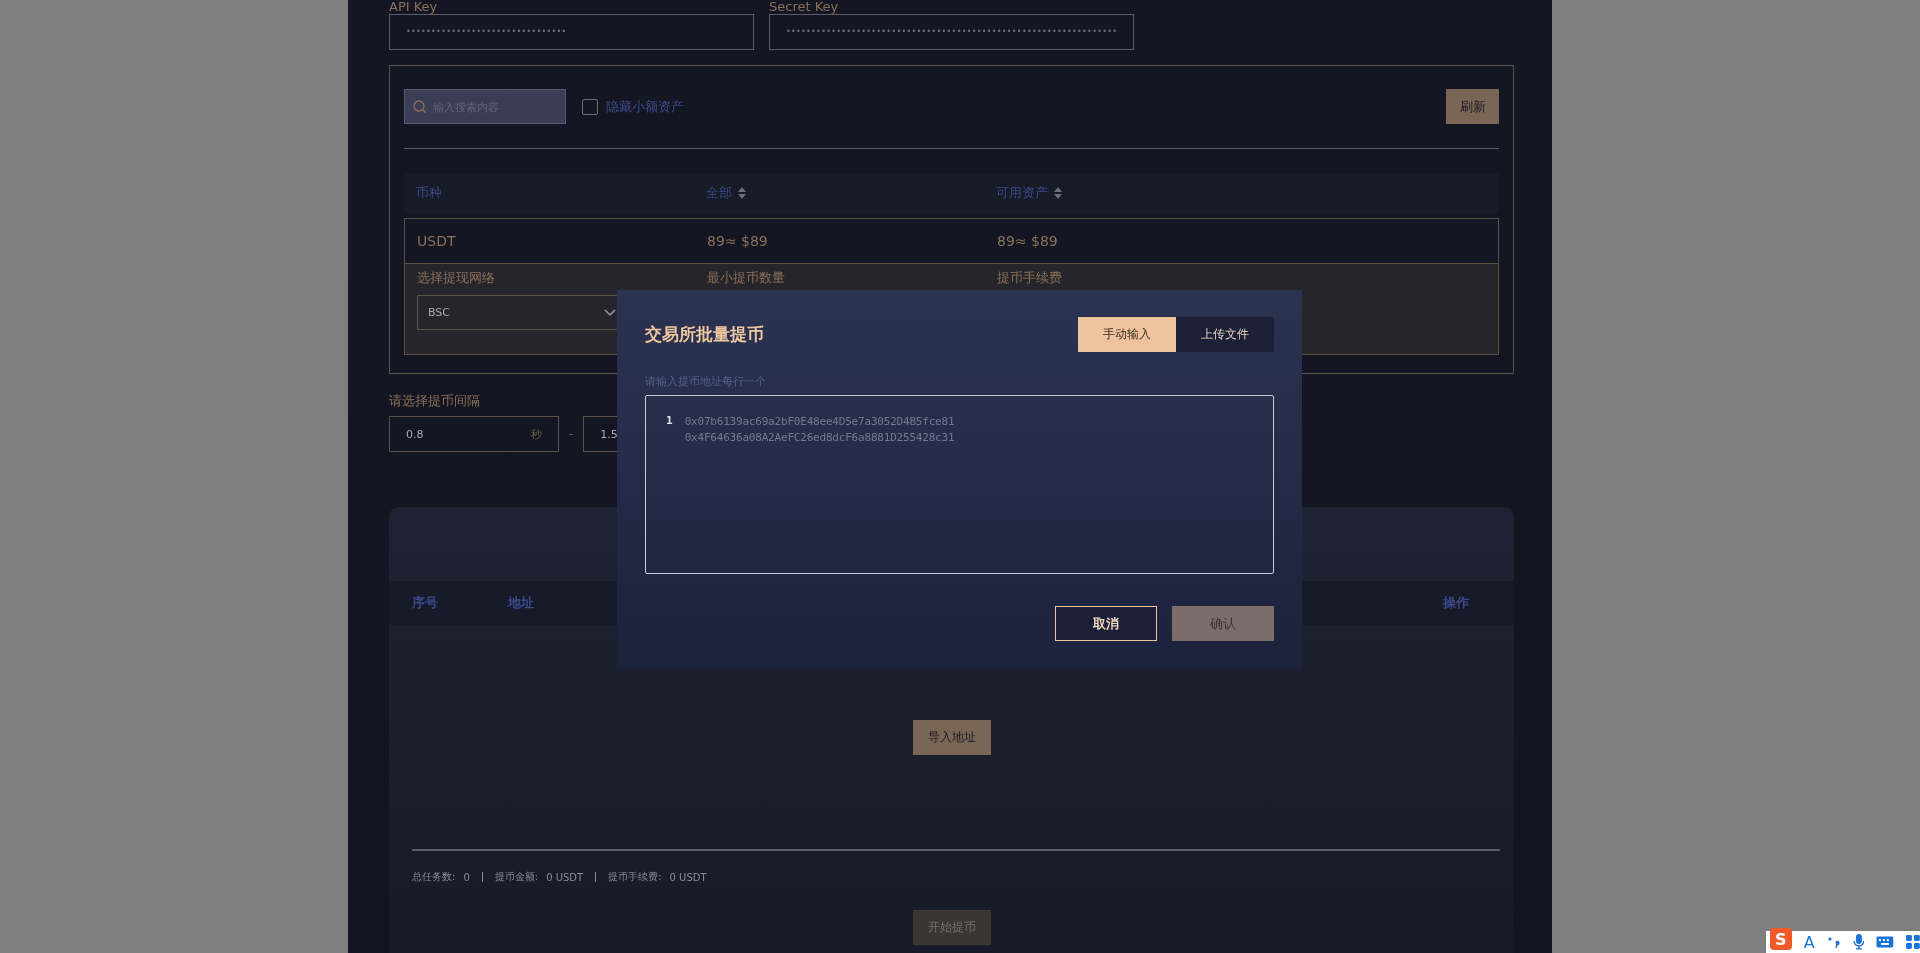 The height and width of the screenshot is (953, 1920). I want to click on table-cell-text: USDT, so click(437, 241).